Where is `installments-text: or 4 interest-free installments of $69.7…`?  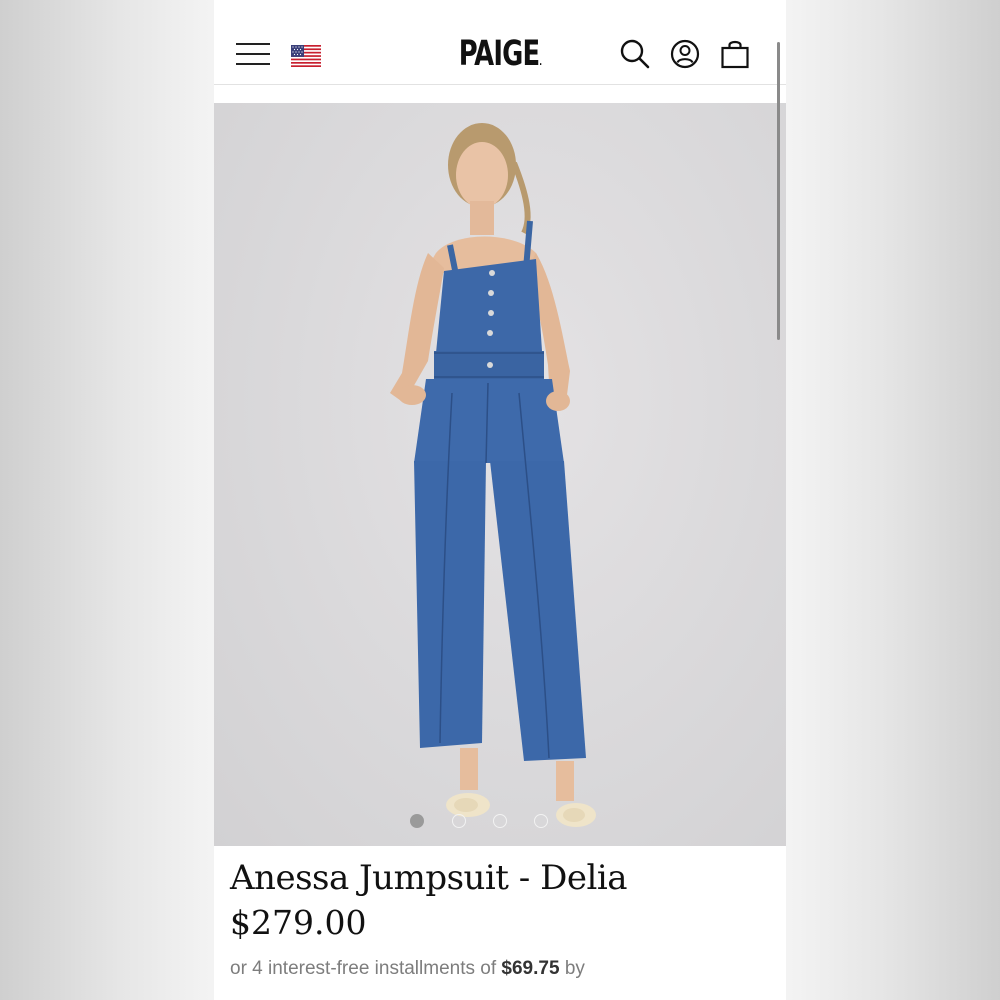 installments-text: or 4 interest-free installments of $69.7… is located at coordinates (407, 969).